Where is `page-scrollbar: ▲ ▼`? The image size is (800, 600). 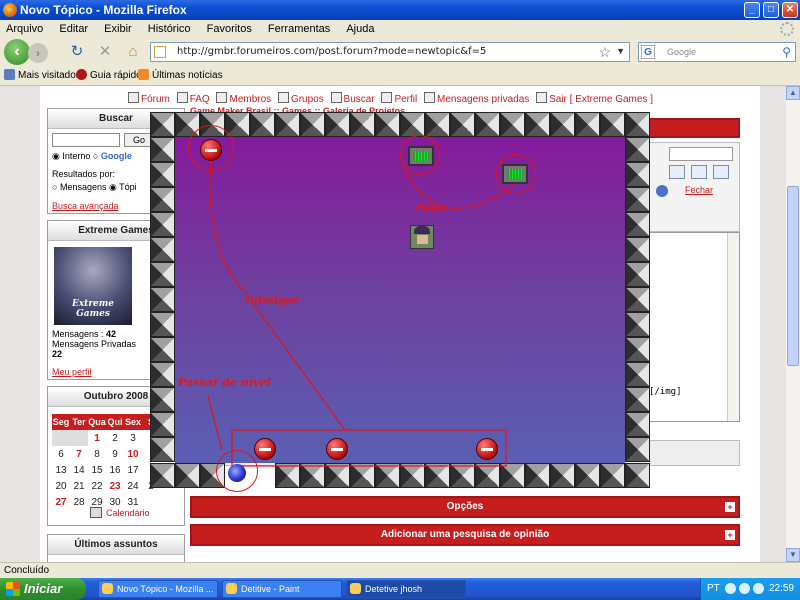 page-scrollbar: ▲ ▼ is located at coordinates (793, 324).